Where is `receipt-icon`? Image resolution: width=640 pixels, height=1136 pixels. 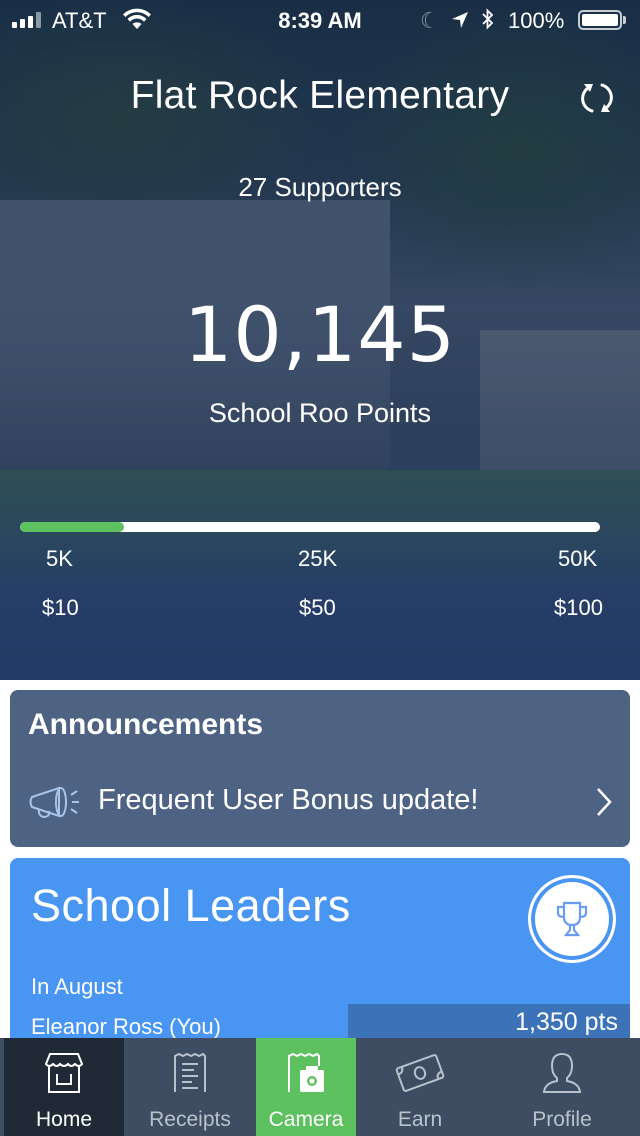 receipt-icon is located at coordinates (190, 1072).